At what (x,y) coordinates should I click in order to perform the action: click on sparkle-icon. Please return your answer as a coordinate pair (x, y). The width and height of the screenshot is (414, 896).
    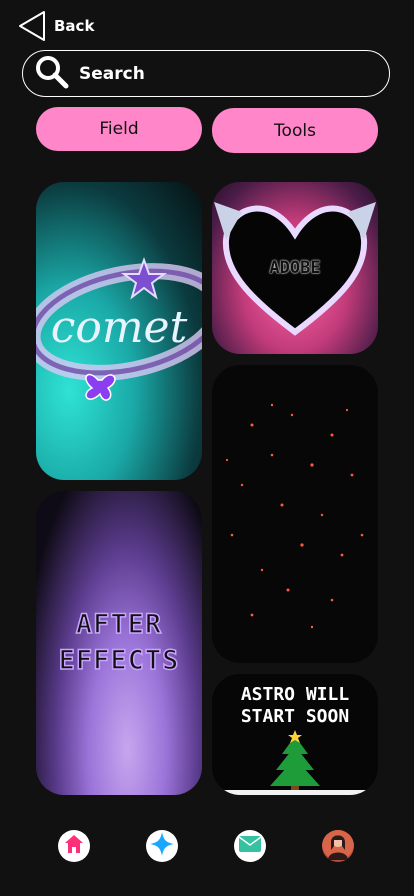
    Looking at the image, I should click on (162, 846).